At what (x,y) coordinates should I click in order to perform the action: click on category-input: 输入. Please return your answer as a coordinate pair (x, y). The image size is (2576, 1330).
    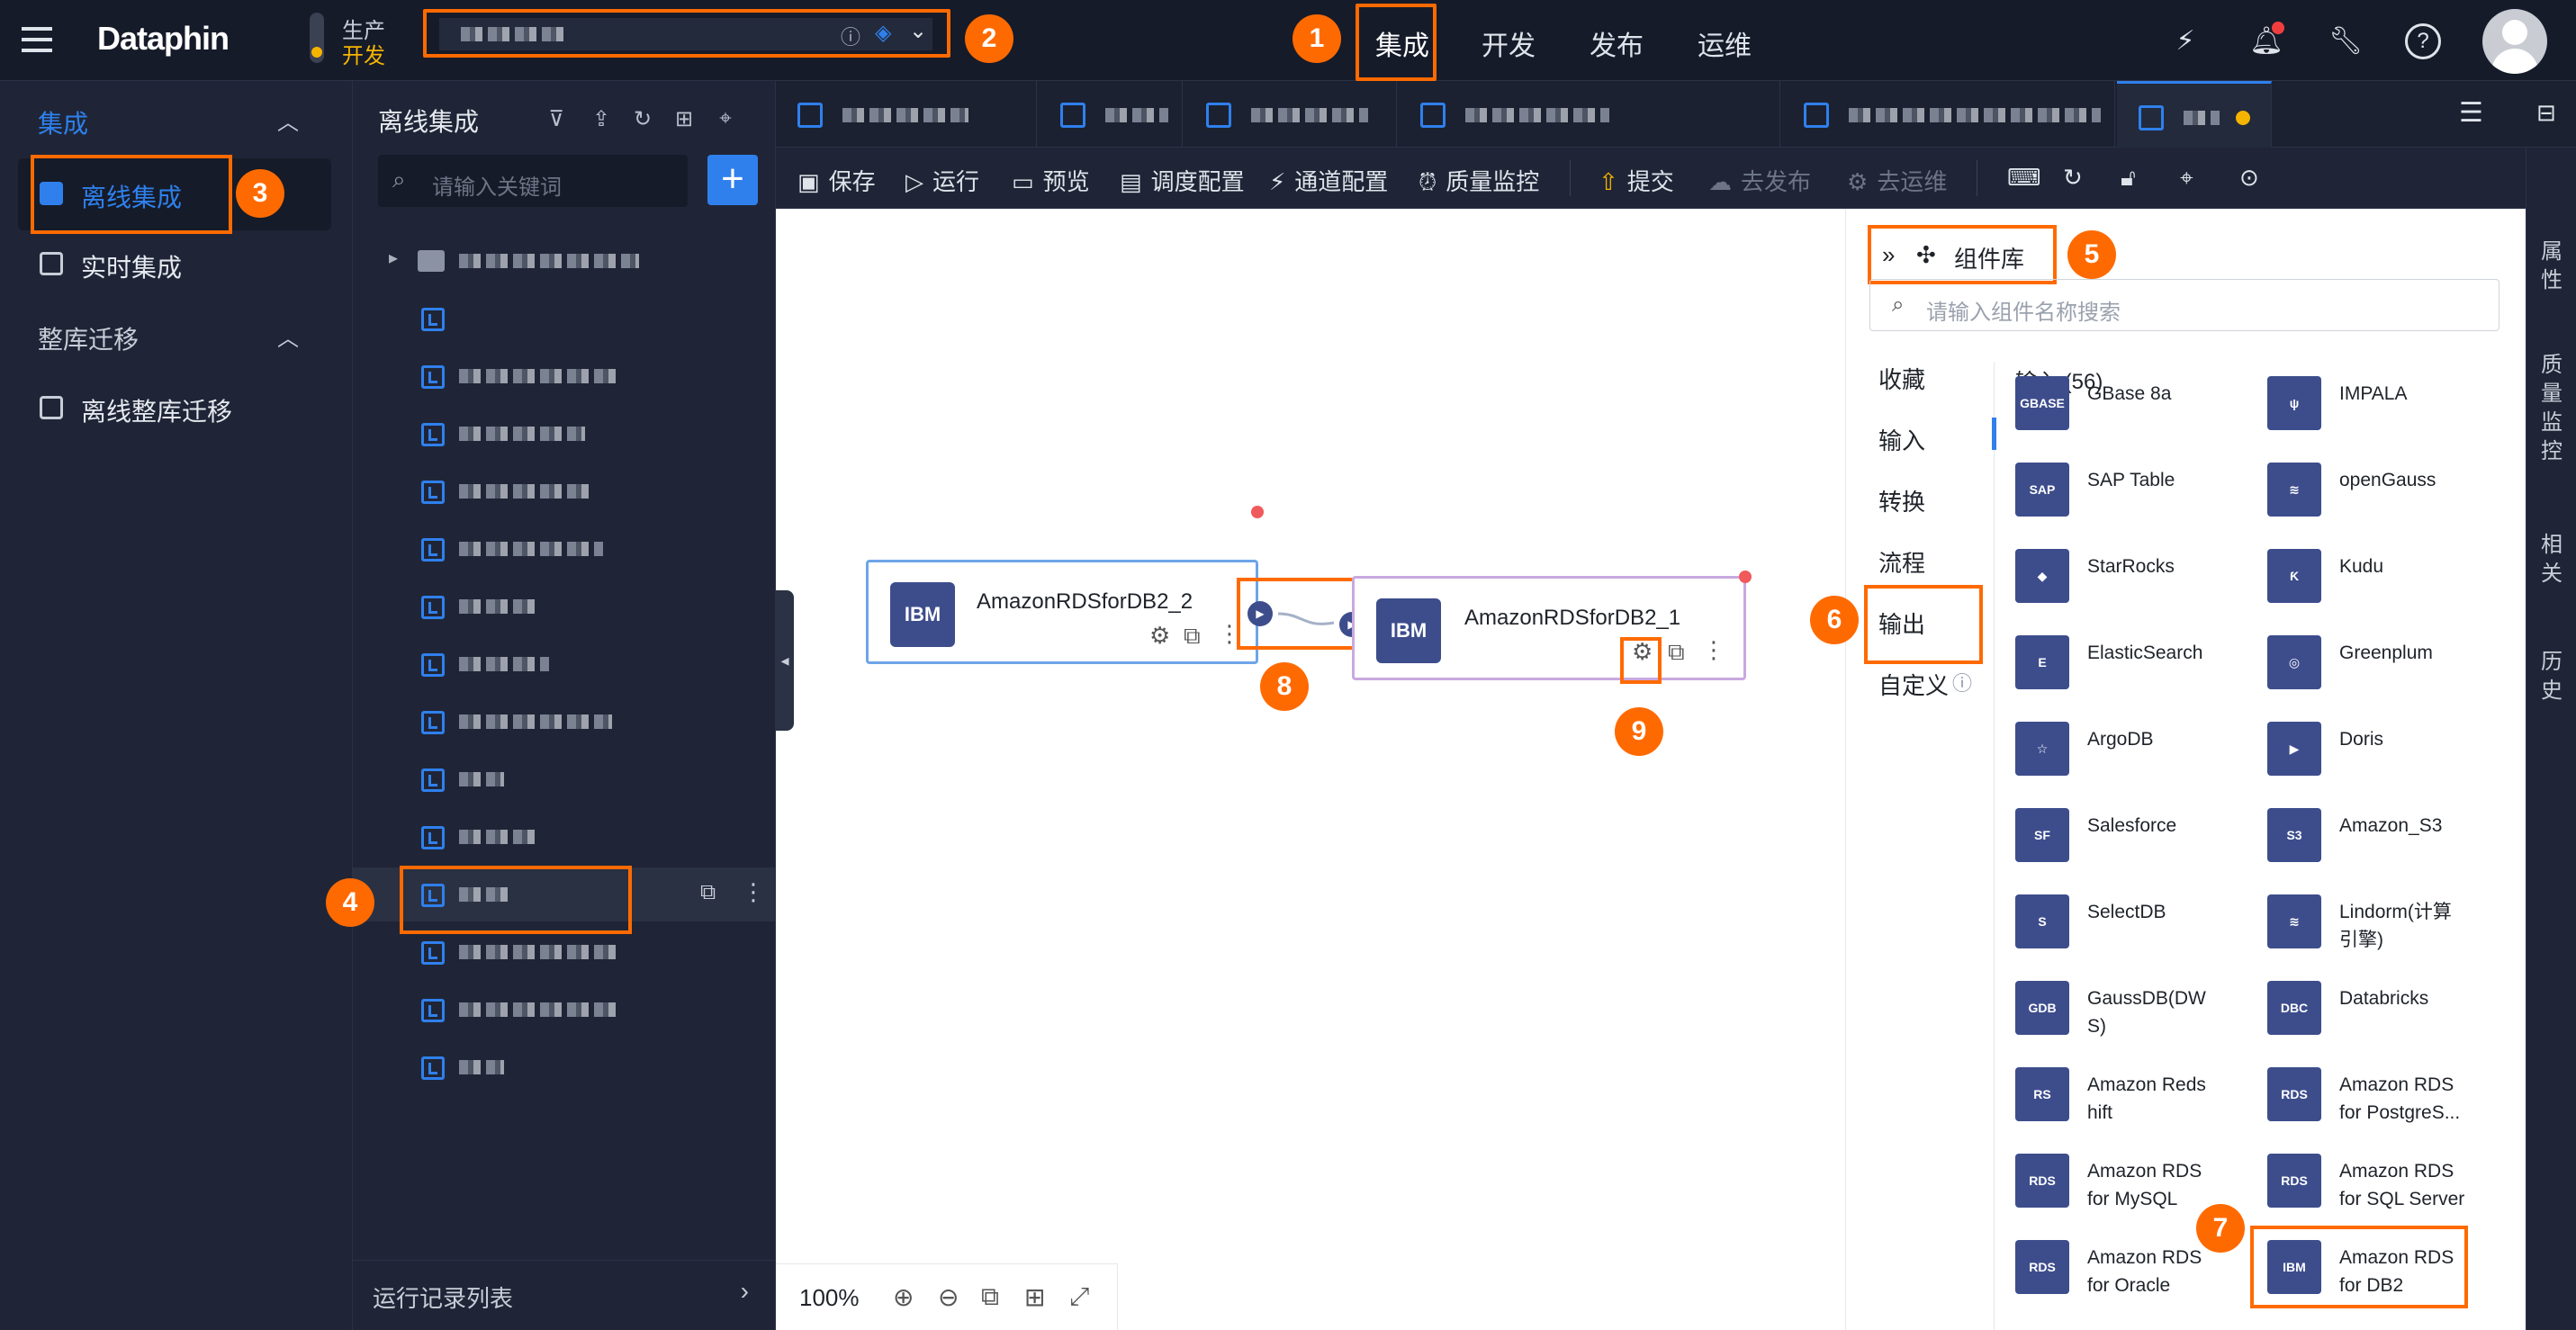
    Looking at the image, I should click on (1901, 439).